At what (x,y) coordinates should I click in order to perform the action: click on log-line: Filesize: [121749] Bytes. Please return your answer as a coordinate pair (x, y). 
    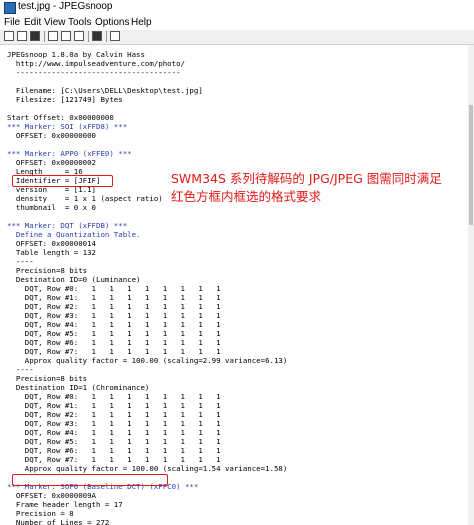
    Looking at the image, I should click on (65, 99).